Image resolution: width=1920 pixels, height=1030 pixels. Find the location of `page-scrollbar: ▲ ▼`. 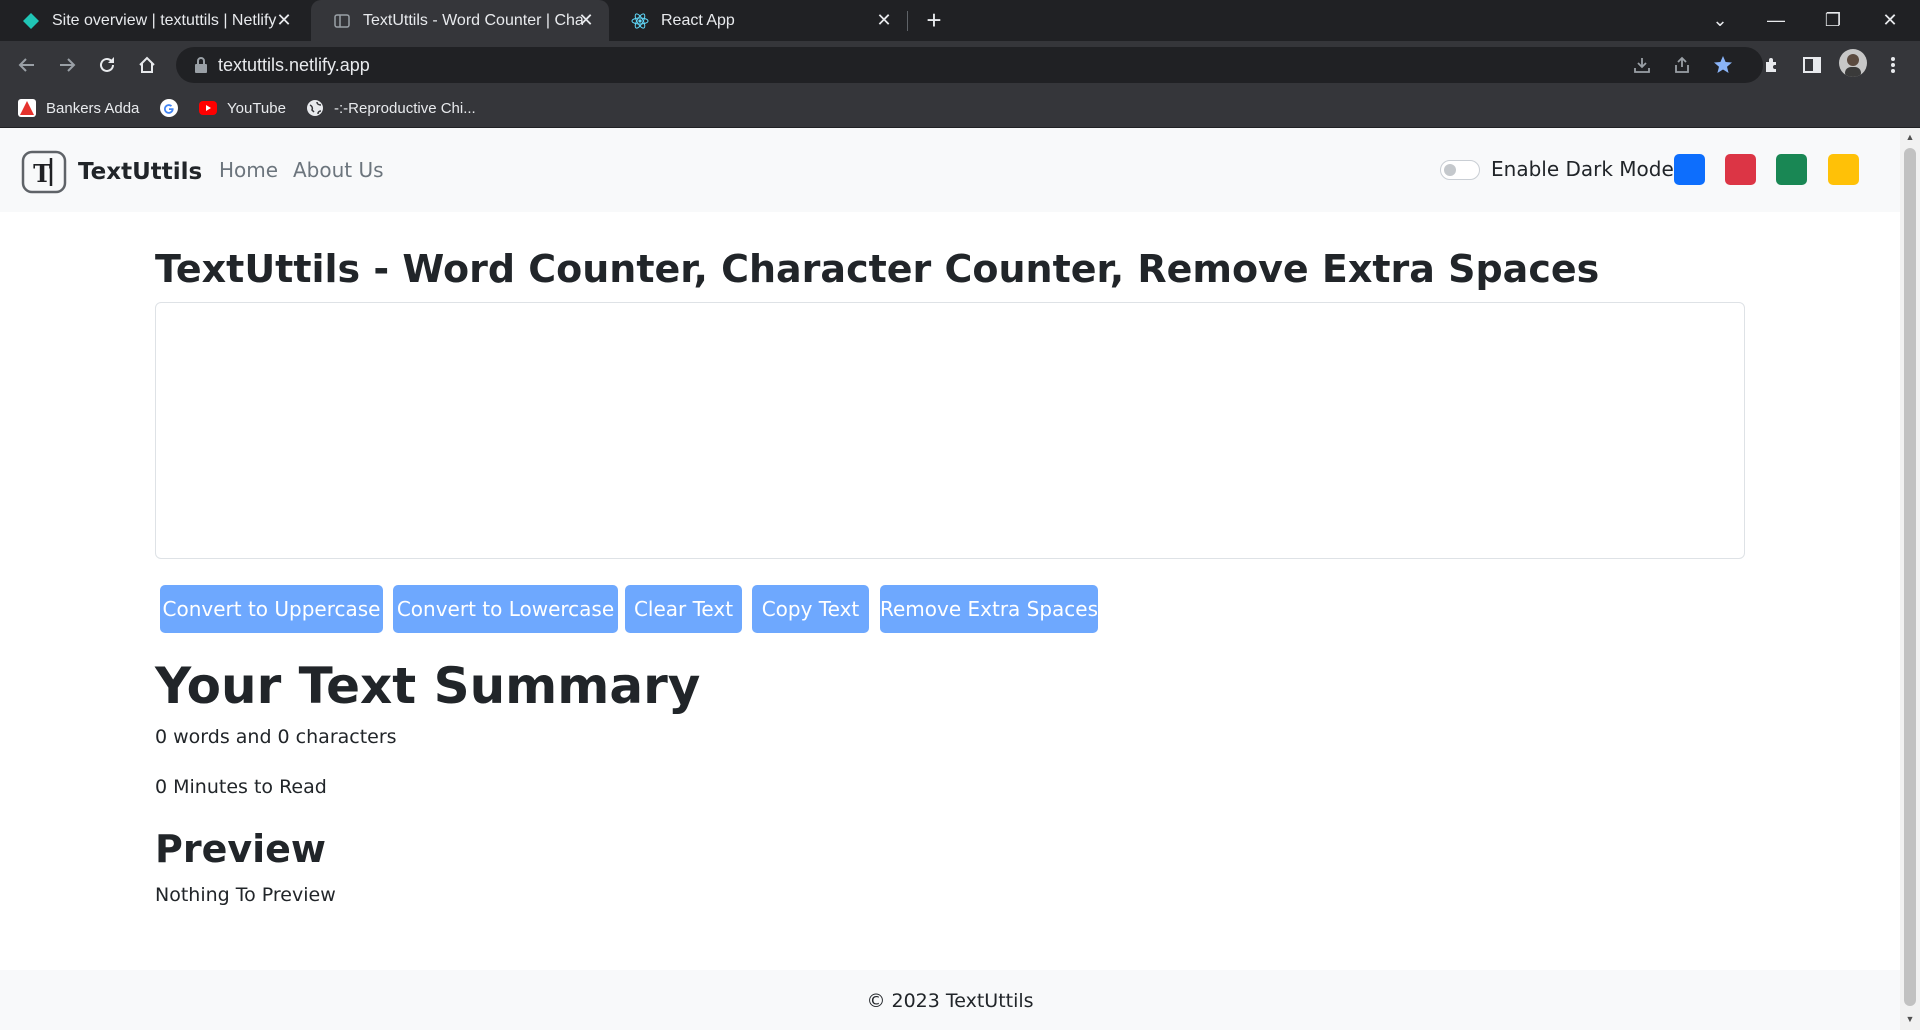

page-scrollbar: ▲ ▼ is located at coordinates (1910, 579).